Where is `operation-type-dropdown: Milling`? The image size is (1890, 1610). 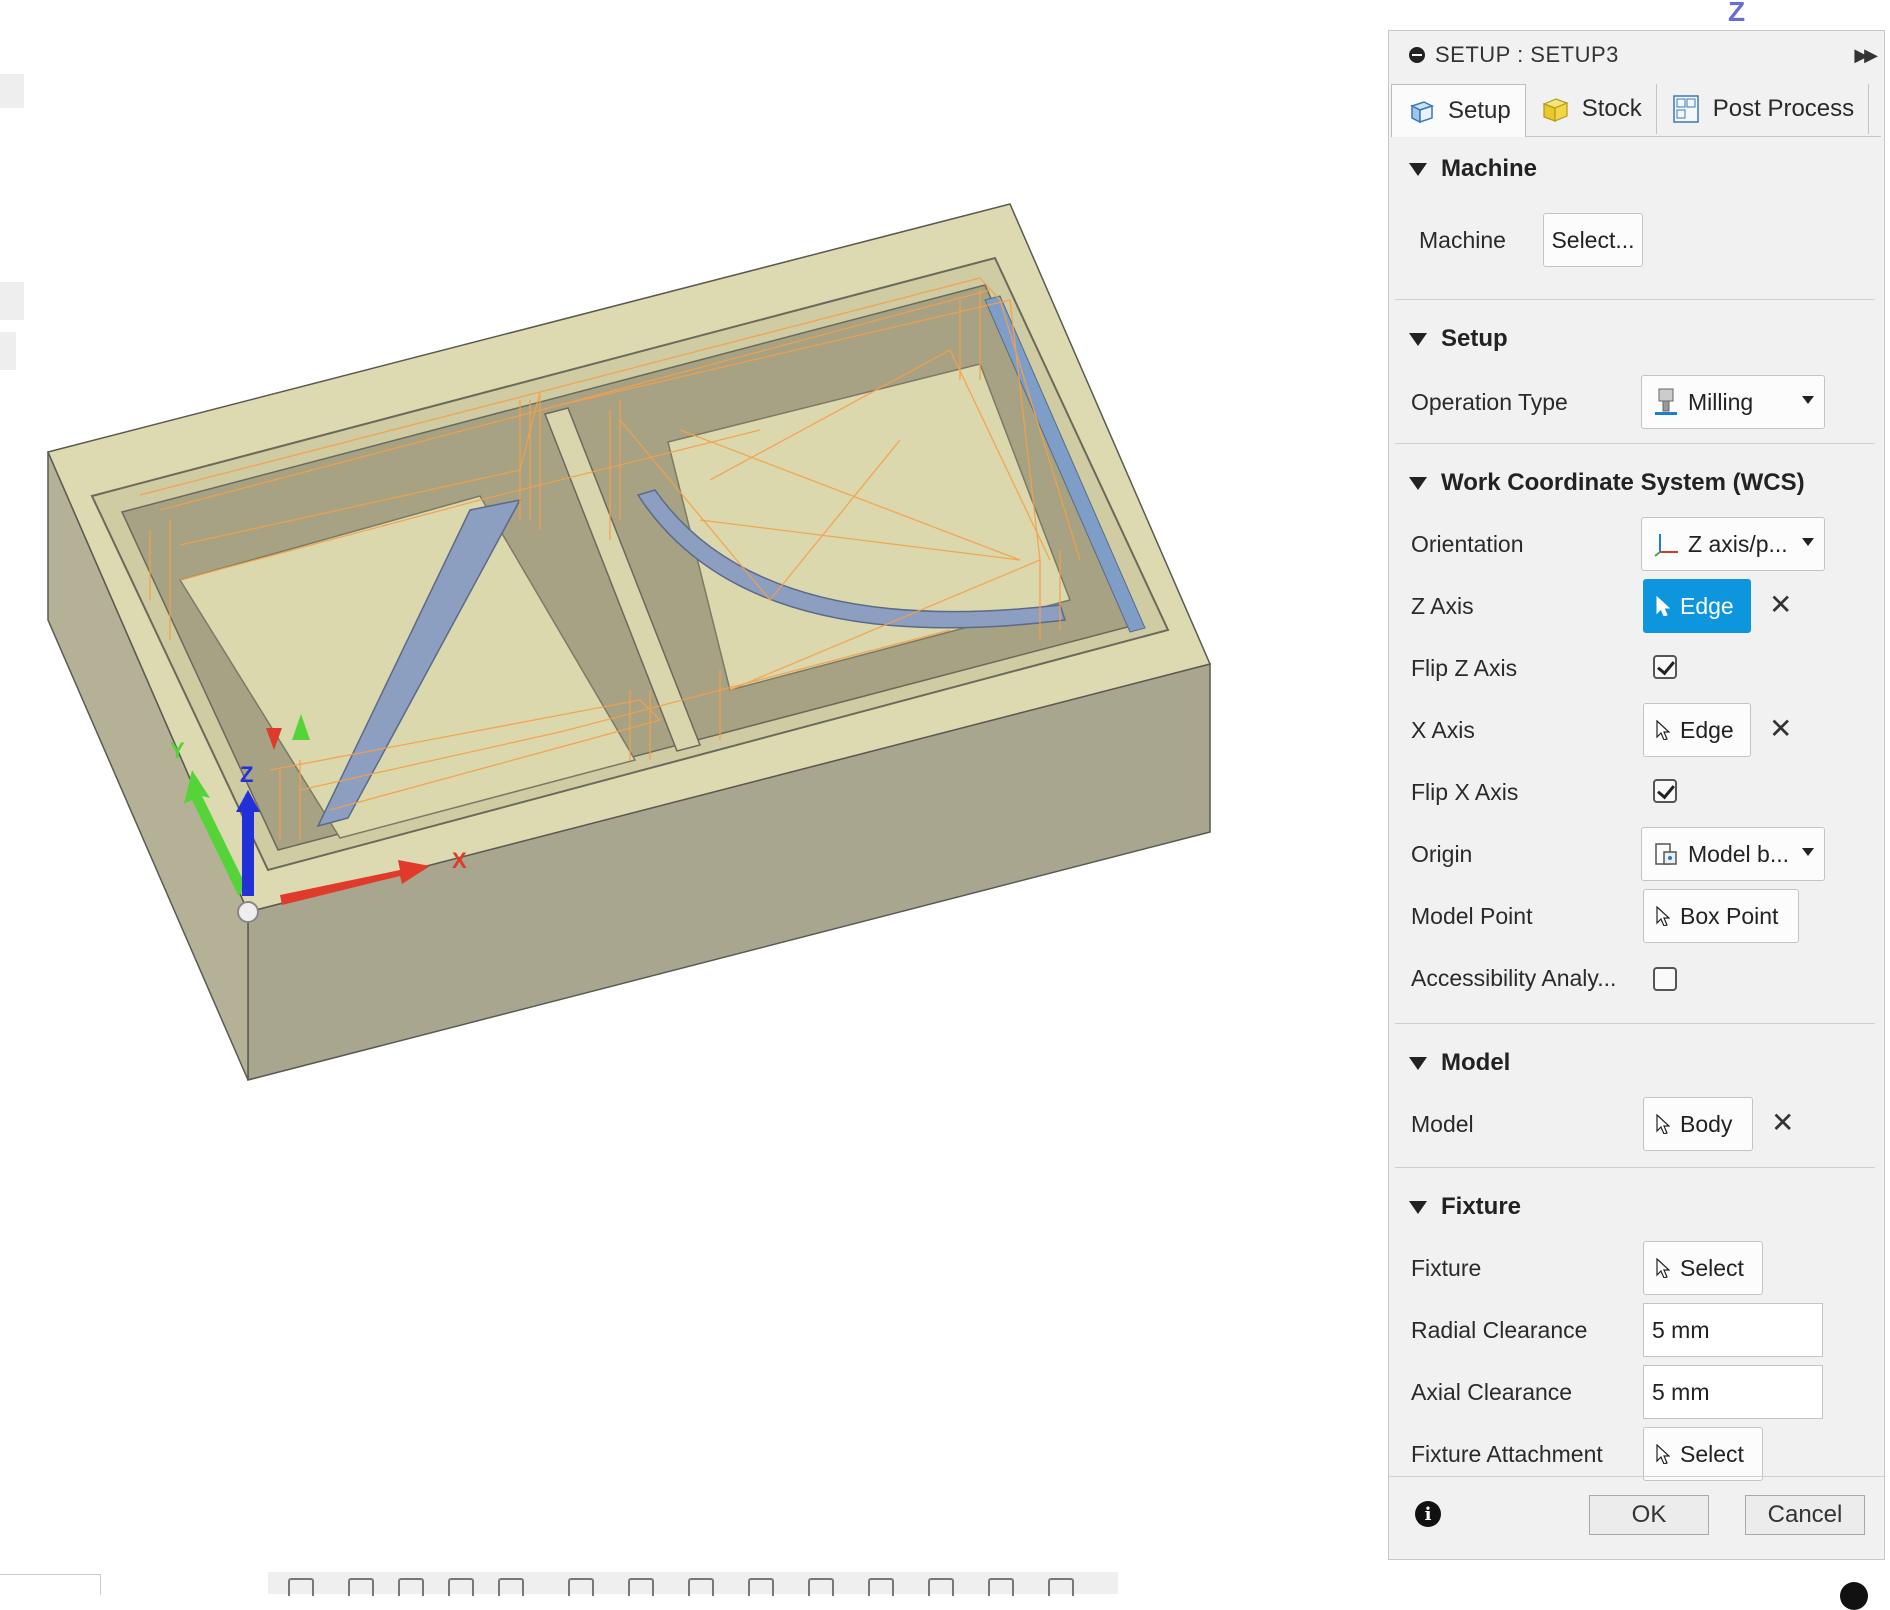
operation-type-dropdown: Milling is located at coordinates (1733, 402).